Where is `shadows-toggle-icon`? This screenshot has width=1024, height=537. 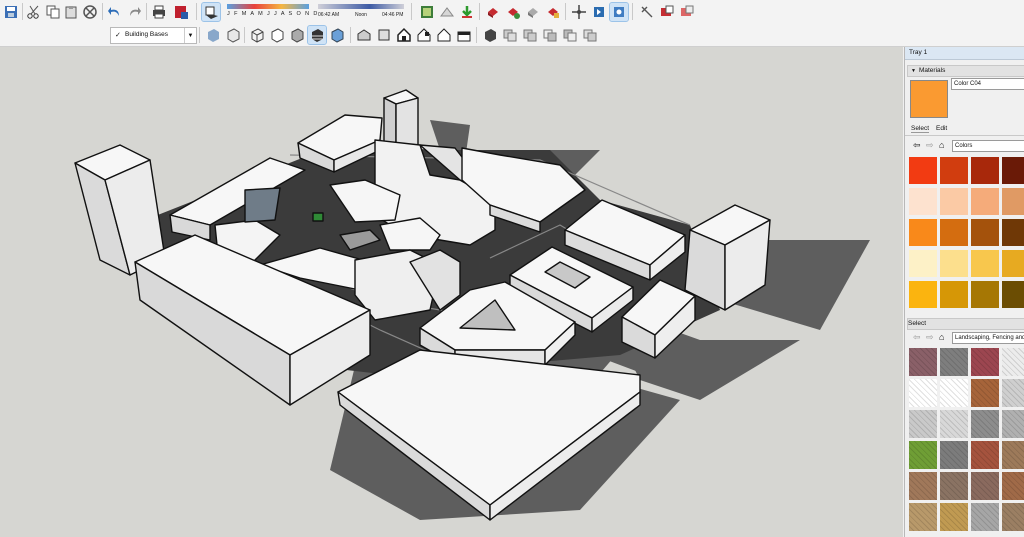
shadows-toggle-icon is located at coordinates (211, 12).